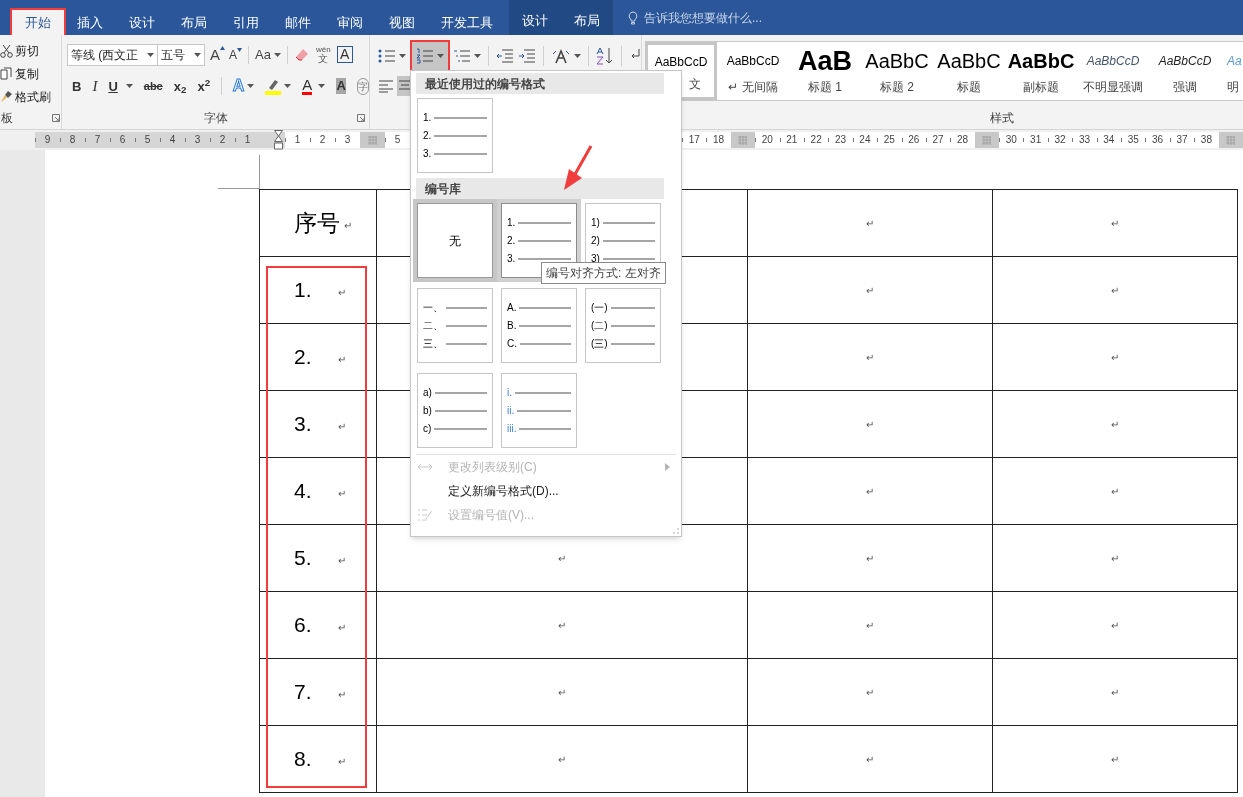 The image size is (1243, 797). I want to click on list-number: 4., so click(303, 491).